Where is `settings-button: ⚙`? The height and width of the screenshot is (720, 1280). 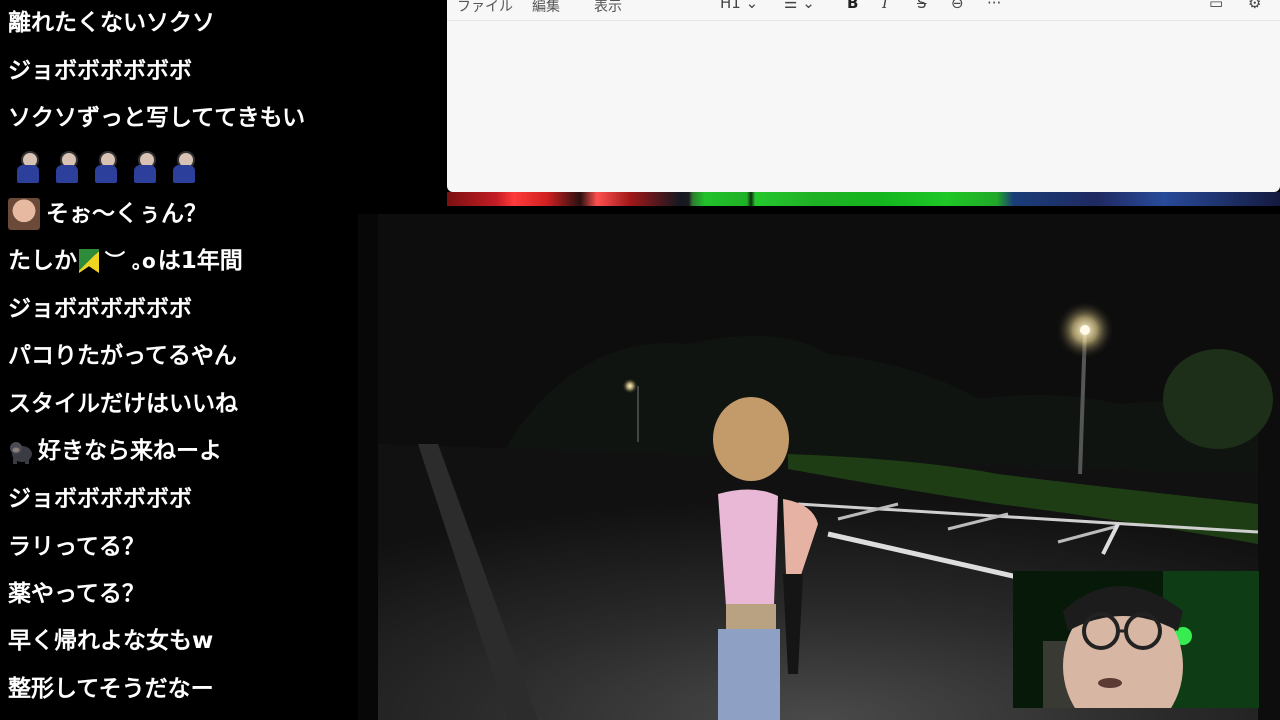 settings-button: ⚙ is located at coordinates (1254, 6).